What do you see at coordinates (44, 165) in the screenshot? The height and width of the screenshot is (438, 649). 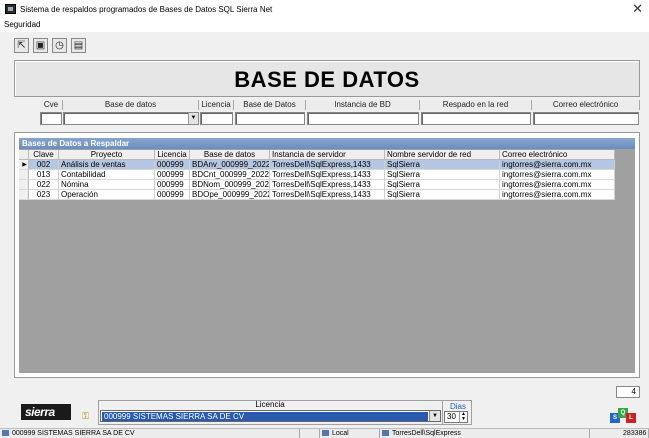 I see `cell-clave: 002` at bounding box center [44, 165].